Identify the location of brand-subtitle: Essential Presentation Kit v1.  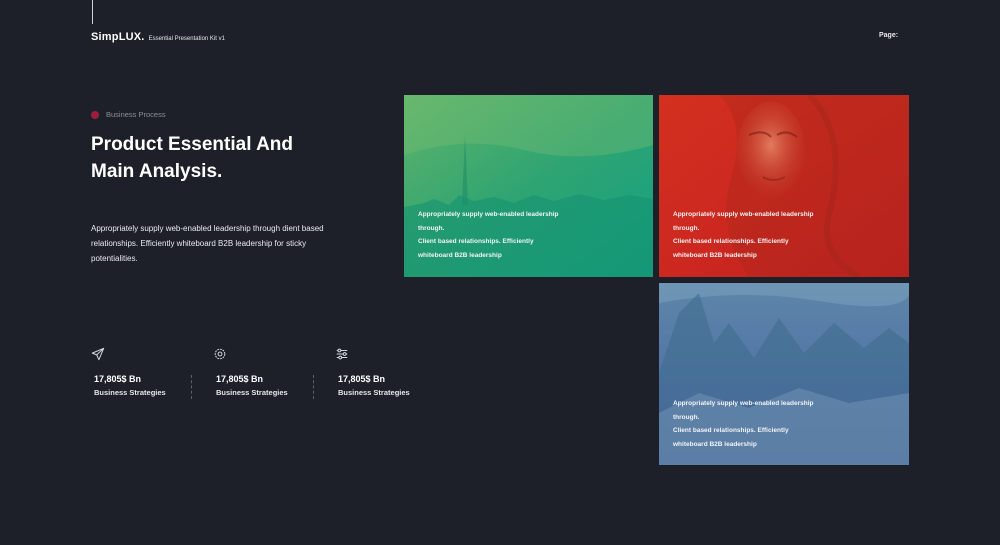
(186, 39).